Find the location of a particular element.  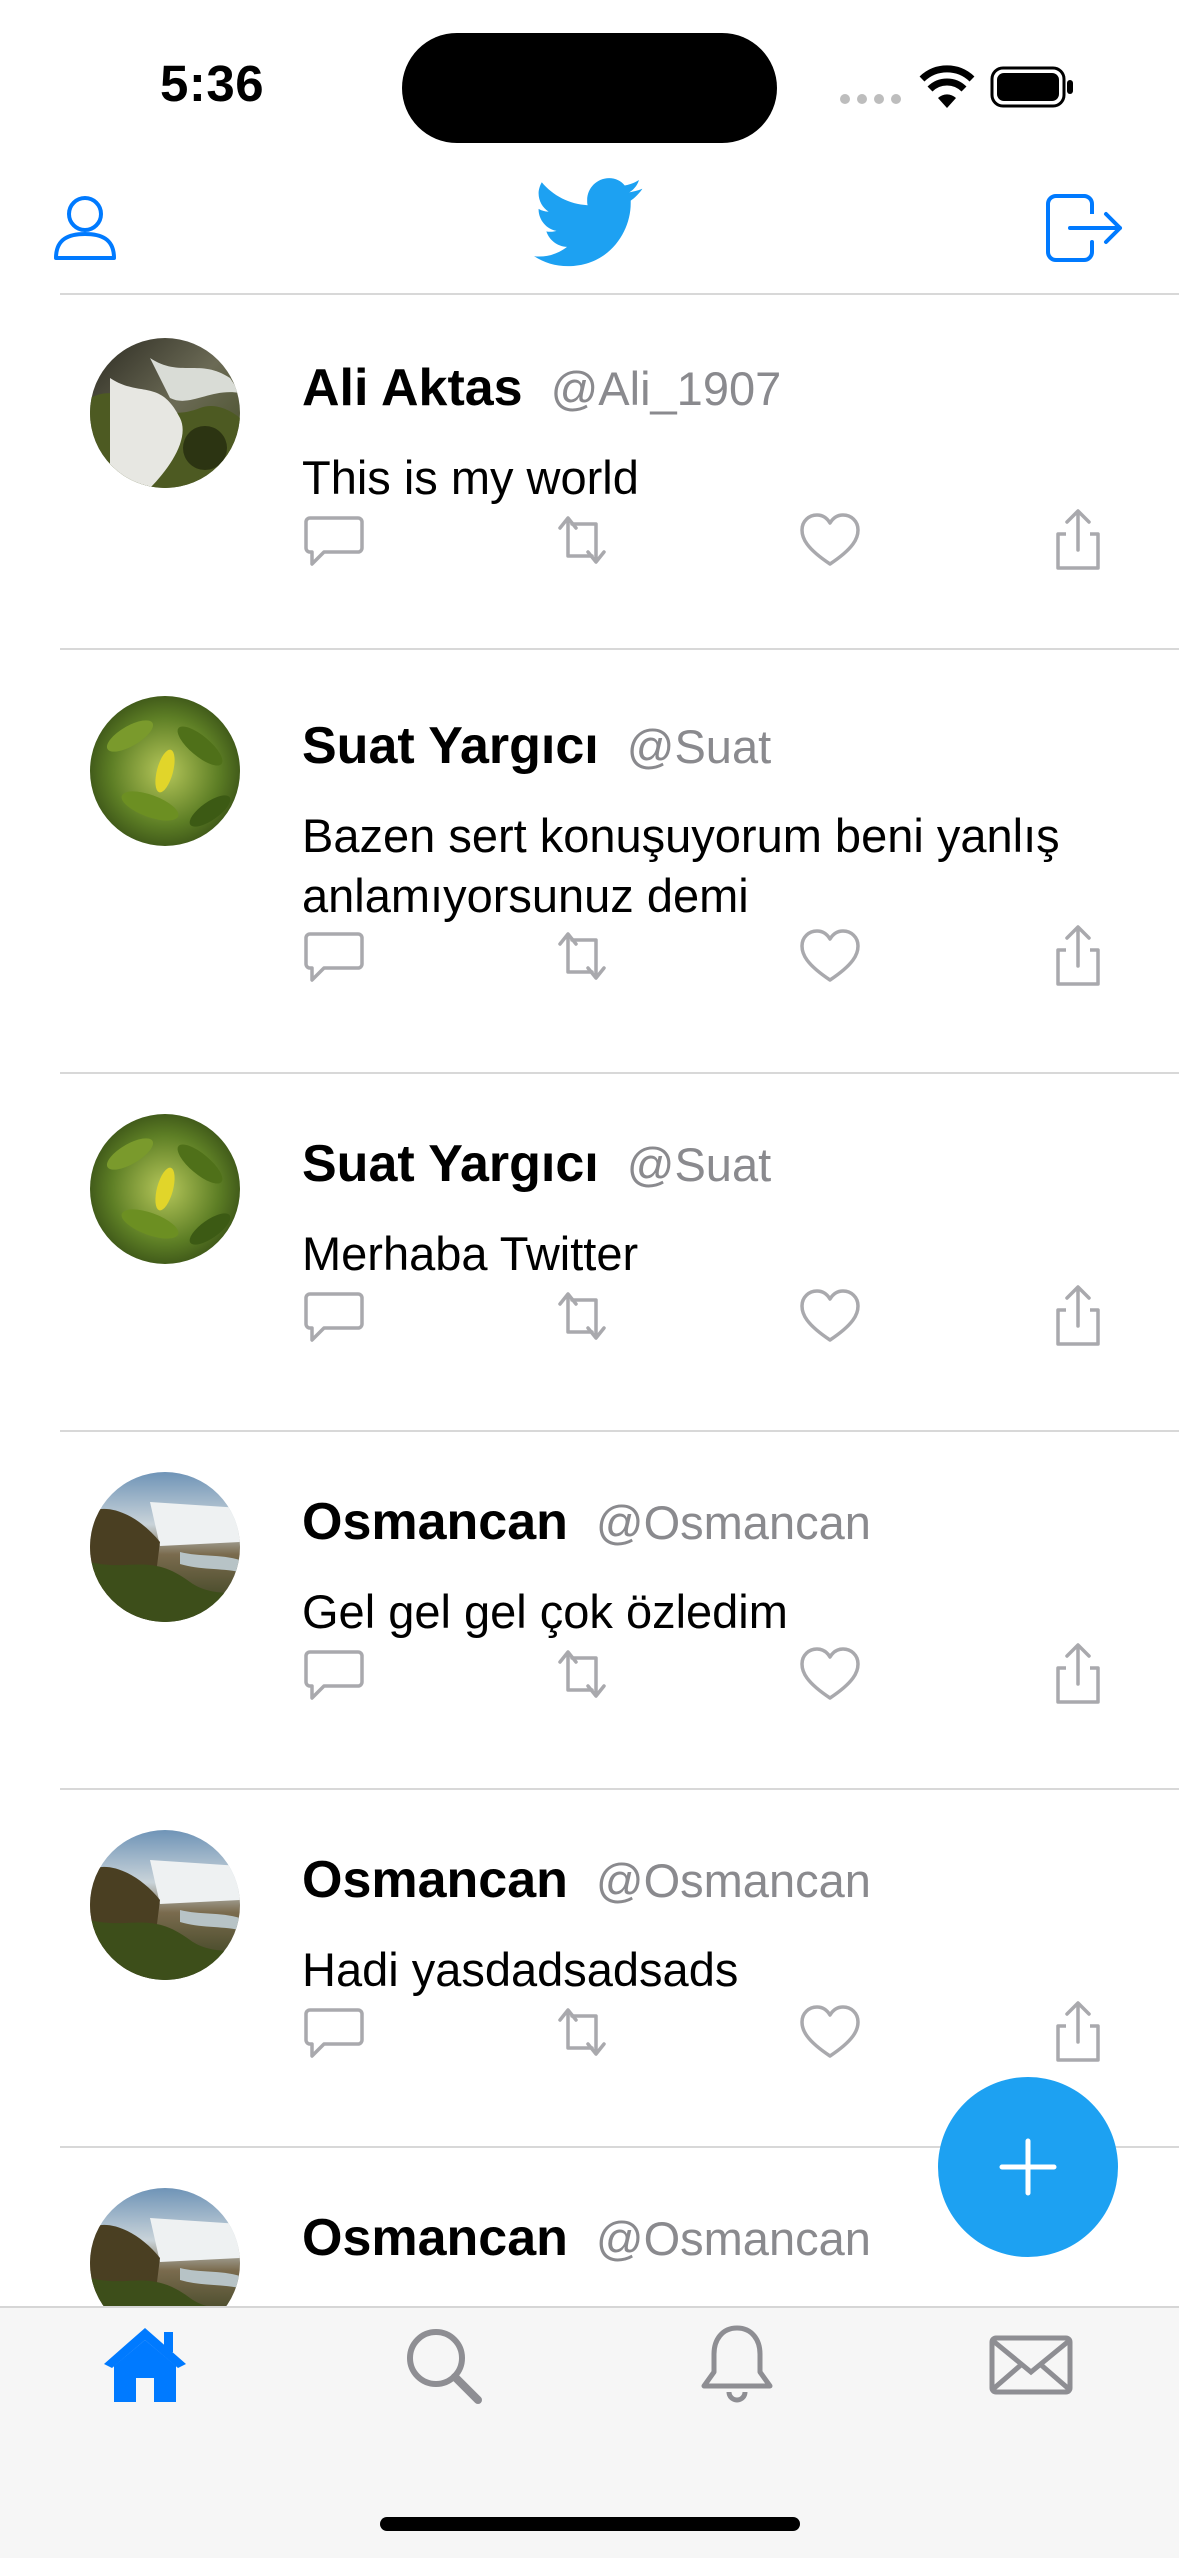

nav-divider is located at coordinates (619, 294).